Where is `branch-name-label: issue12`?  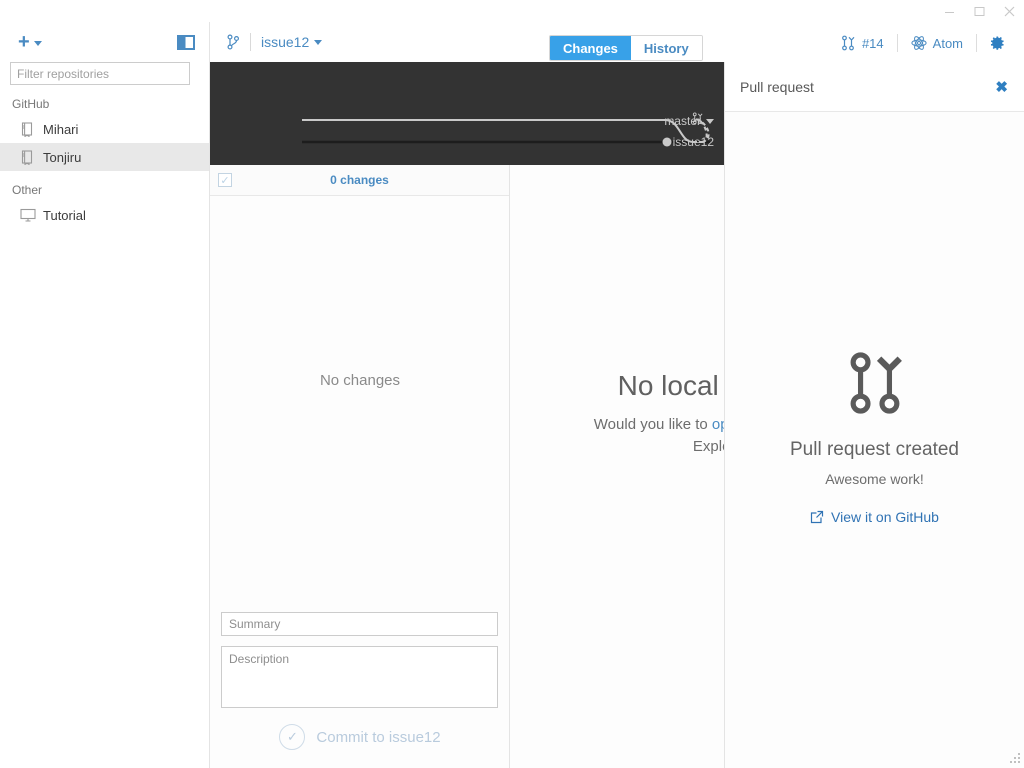 branch-name-label: issue12 is located at coordinates (292, 41).